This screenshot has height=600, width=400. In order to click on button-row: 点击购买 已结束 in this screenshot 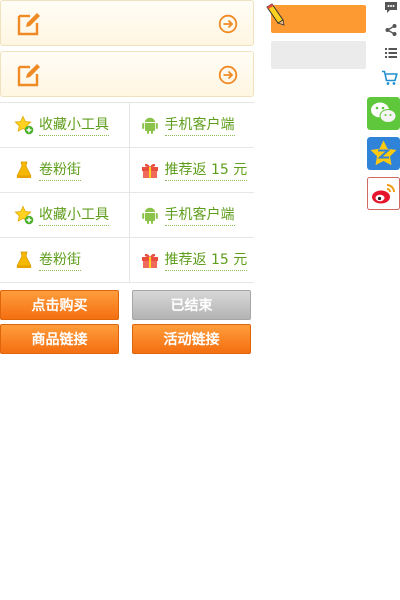, I will do `click(125, 305)`.